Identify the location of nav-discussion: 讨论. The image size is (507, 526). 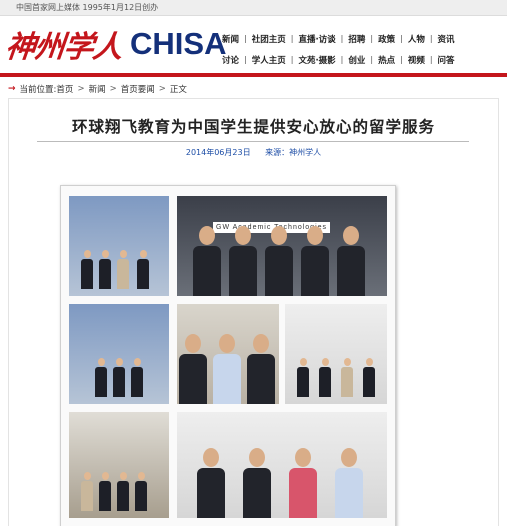
(230, 60).